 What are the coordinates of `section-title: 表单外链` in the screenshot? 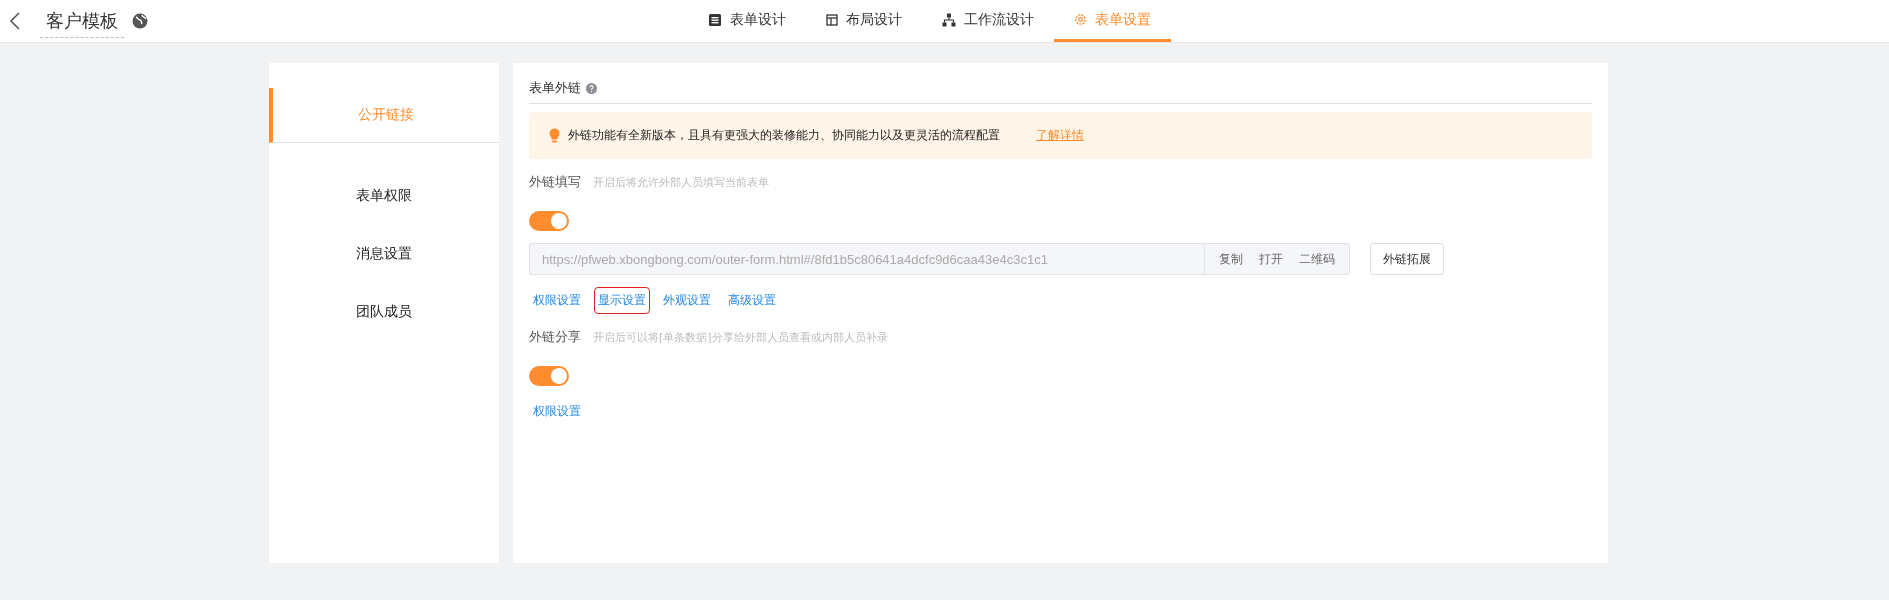 It's located at (555, 88).